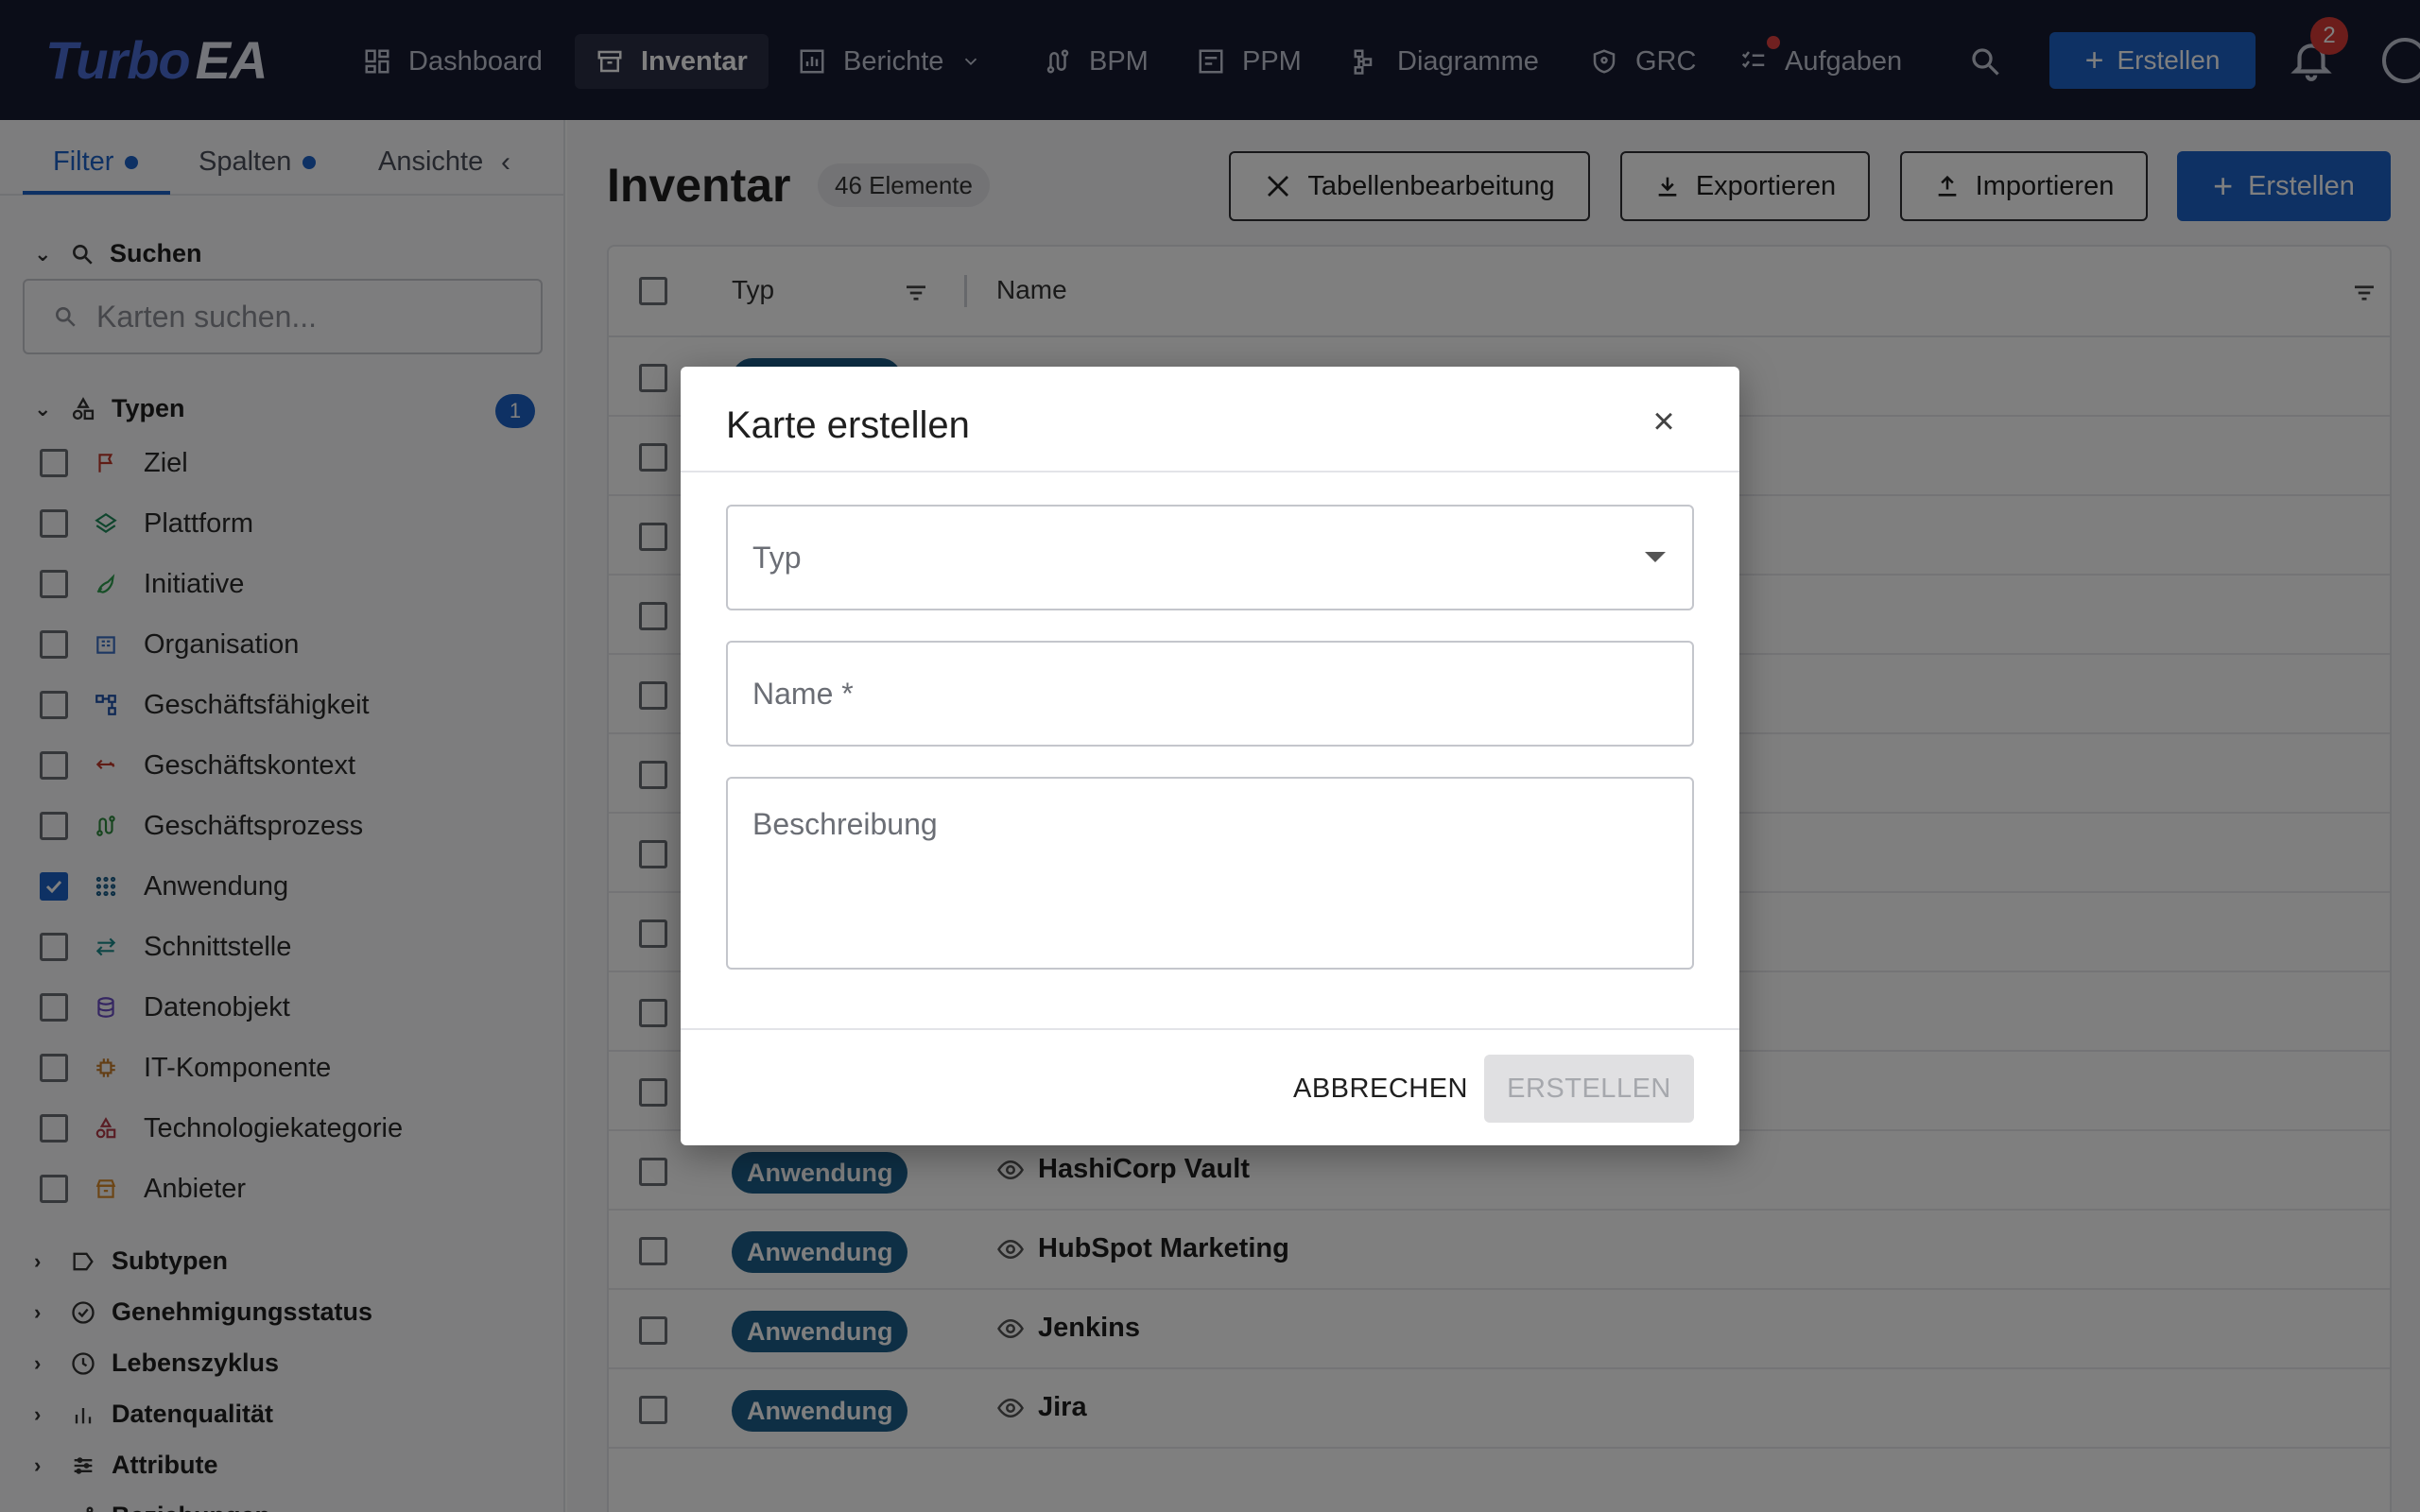 The height and width of the screenshot is (1512, 2420). What do you see at coordinates (1210, 471) in the screenshot?
I see `dialog-divider-top` at bounding box center [1210, 471].